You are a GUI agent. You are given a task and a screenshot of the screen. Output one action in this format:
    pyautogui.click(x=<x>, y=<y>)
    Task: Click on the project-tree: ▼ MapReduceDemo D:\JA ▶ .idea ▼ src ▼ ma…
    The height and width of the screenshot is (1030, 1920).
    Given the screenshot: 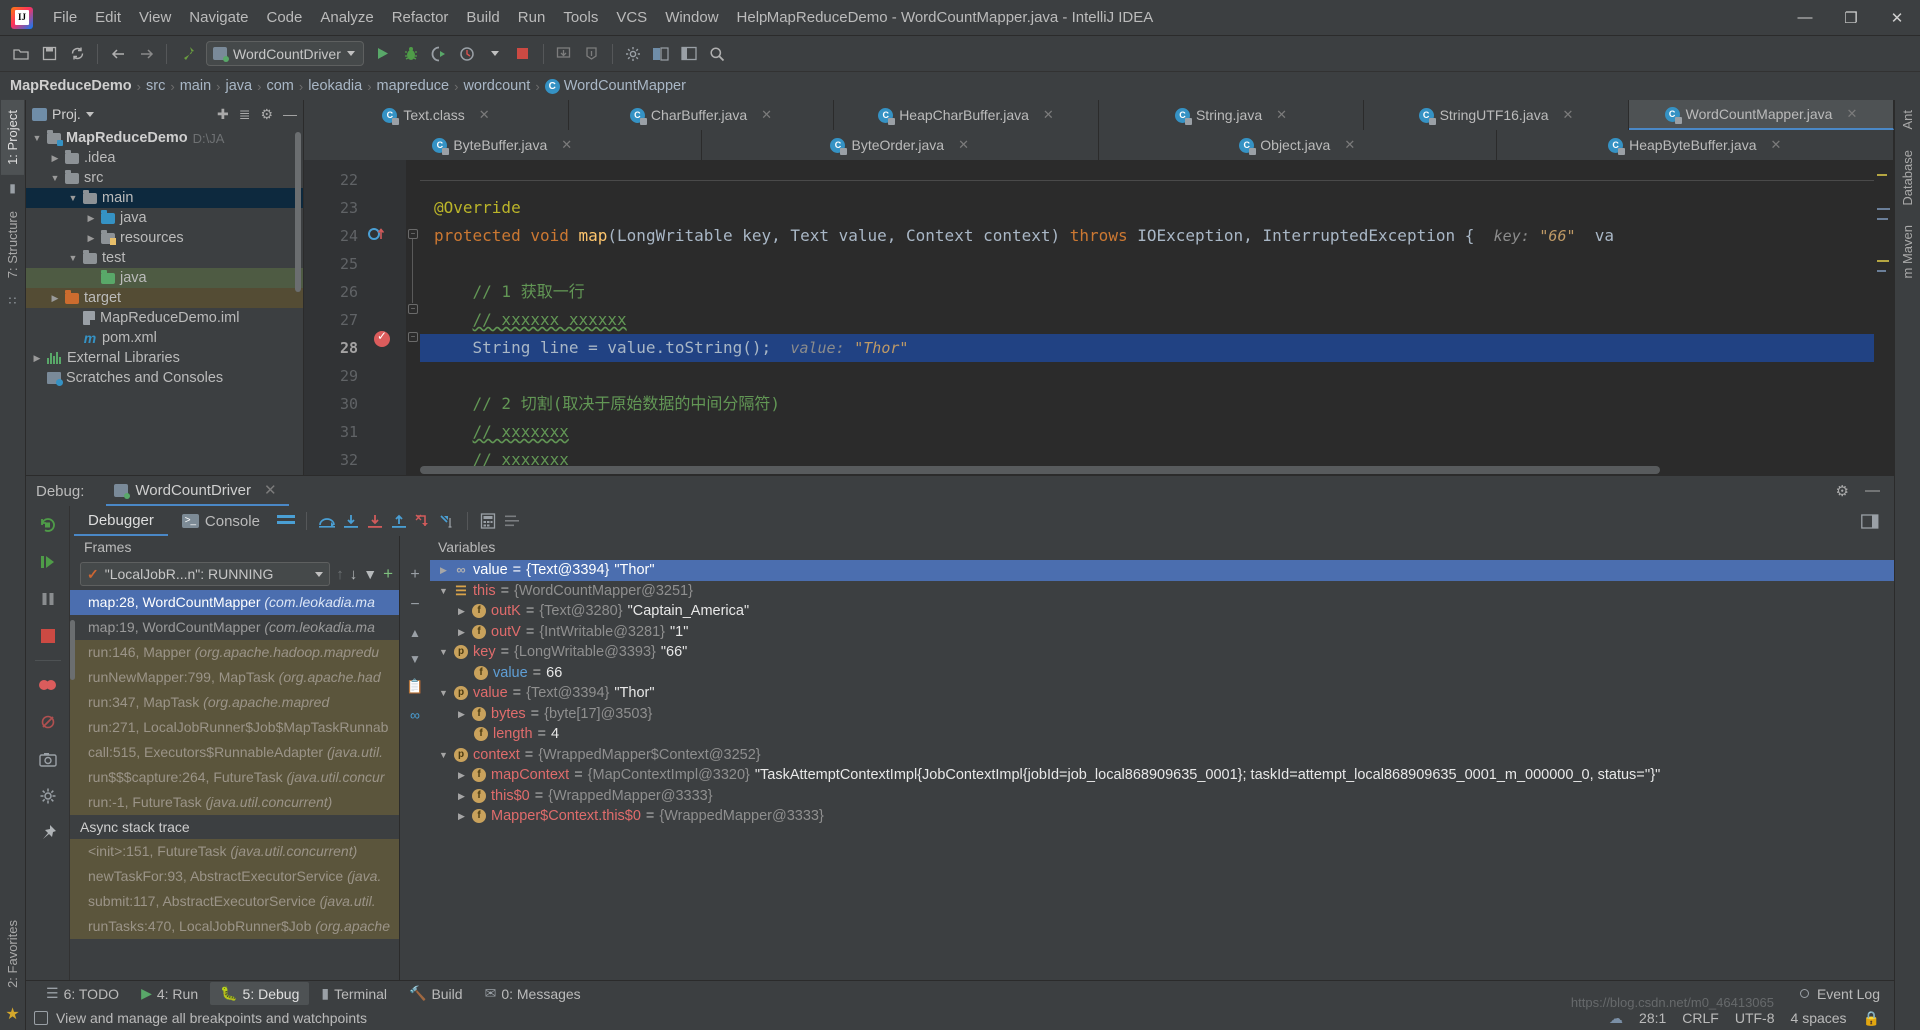 What is the action you would take?
    pyautogui.click(x=164, y=301)
    